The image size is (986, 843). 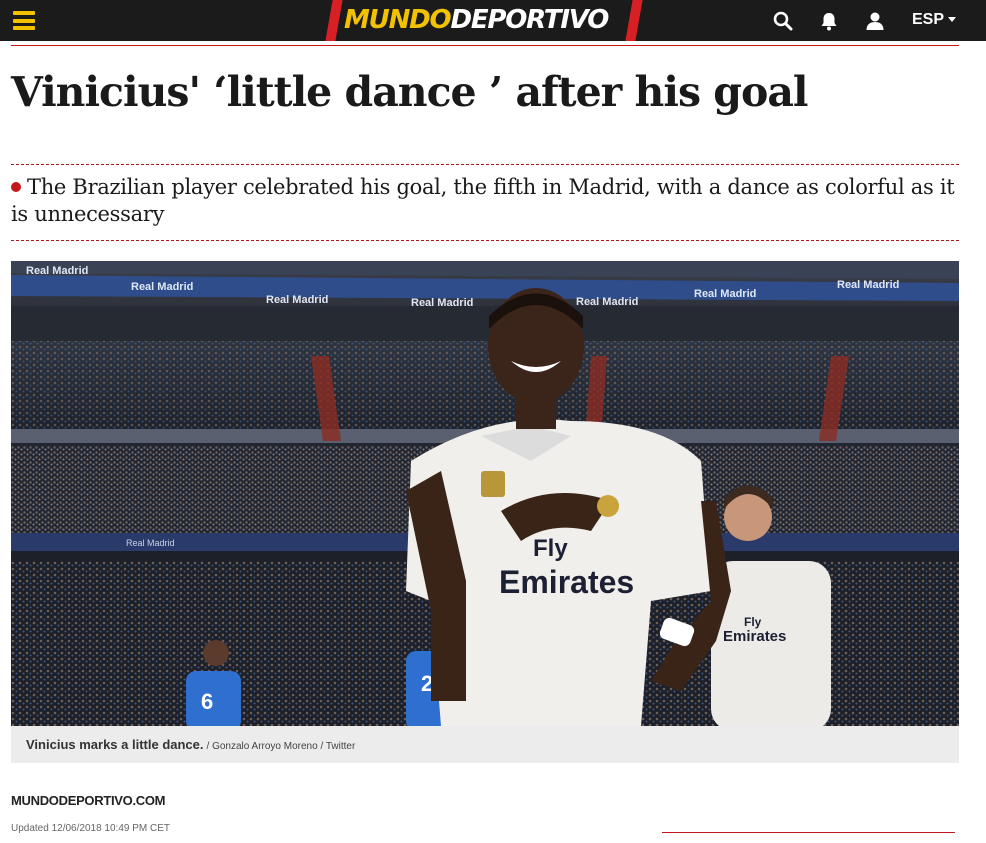 What do you see at coordinates (875, 21) in the screenshot?
I see `user-icon` at bounding box center [875, 21].